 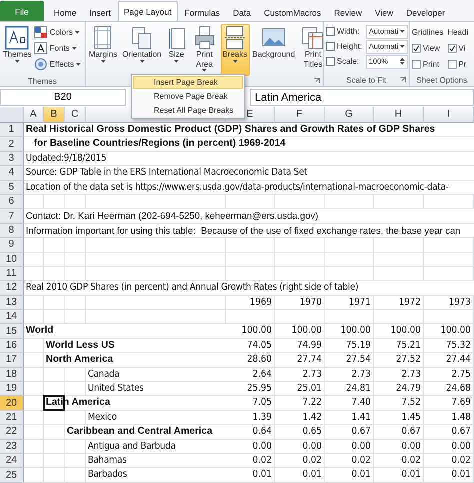 What do you see at coordinates (156, 375) in the screenshot?
I see `cell-text: Canada` at bounding box center [156, 375].